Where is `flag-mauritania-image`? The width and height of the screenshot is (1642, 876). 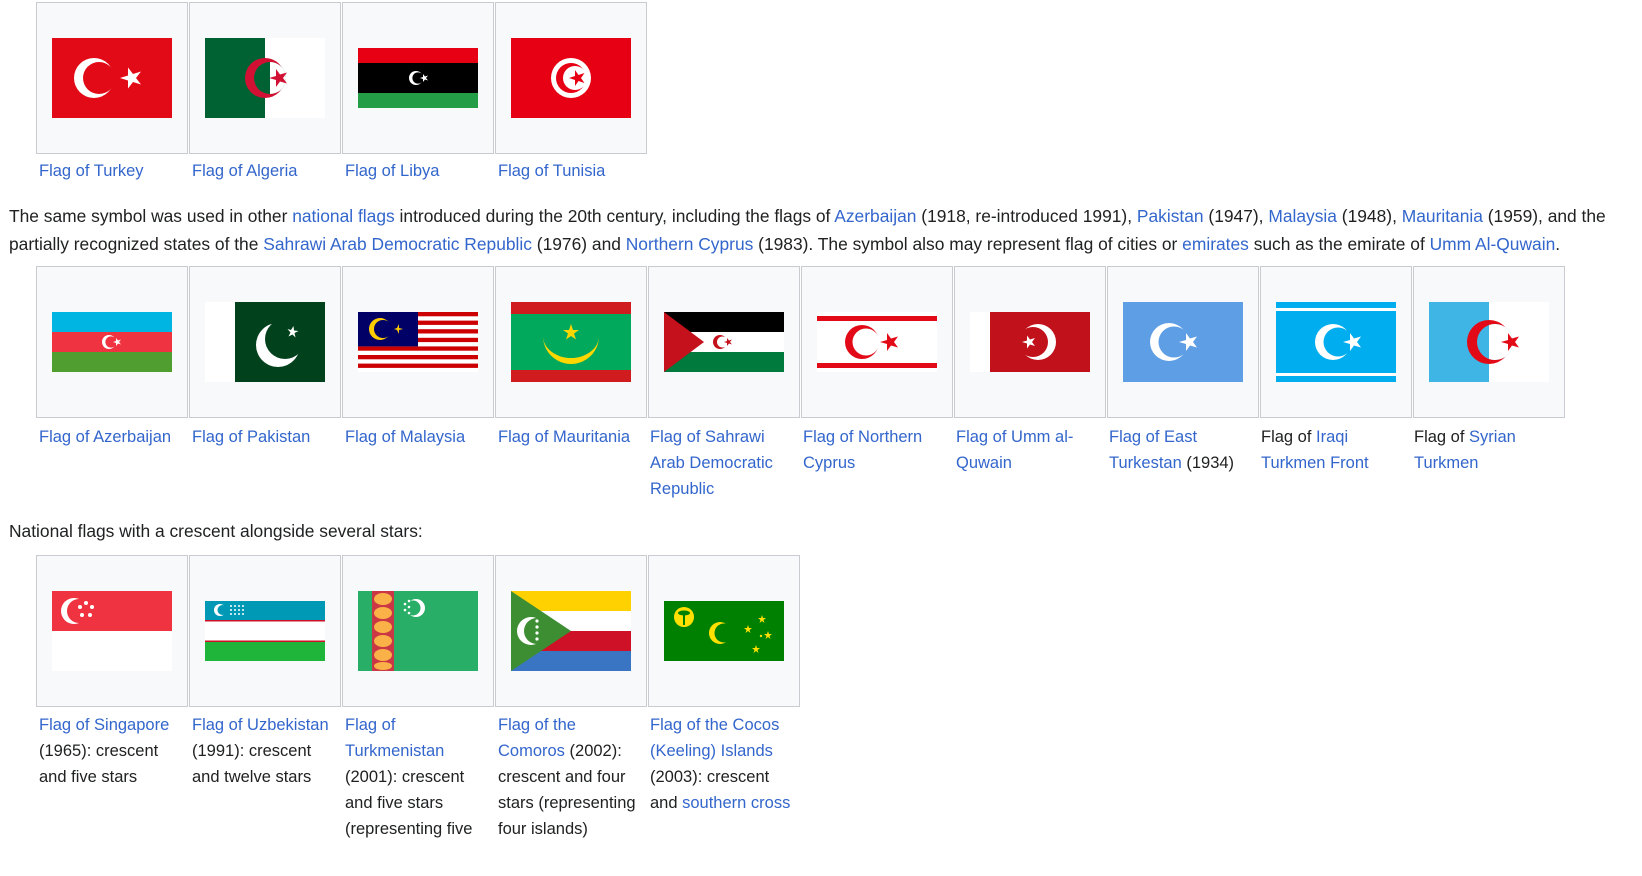 flag-mauritania-image is located at coordinates (571, 342).